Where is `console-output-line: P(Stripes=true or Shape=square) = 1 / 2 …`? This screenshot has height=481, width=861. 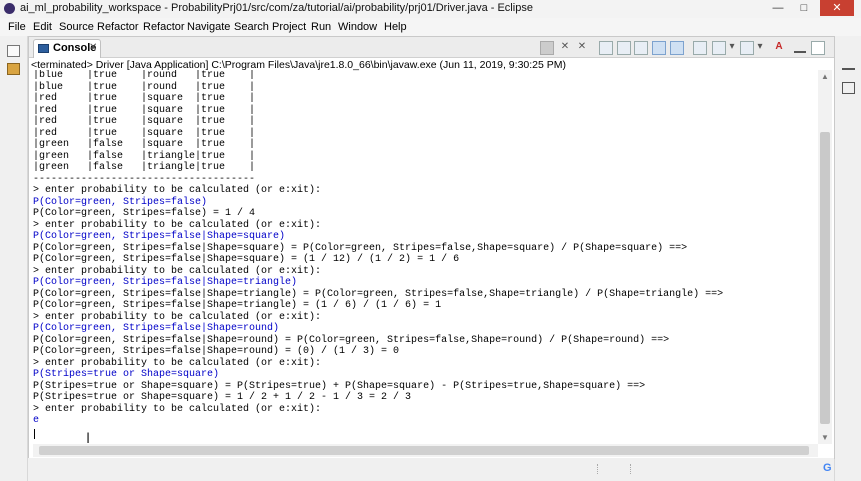
console-output-line: P(Stripes=true or Shape=square) = 1 / 2 … is located at coordinates (222, 397).